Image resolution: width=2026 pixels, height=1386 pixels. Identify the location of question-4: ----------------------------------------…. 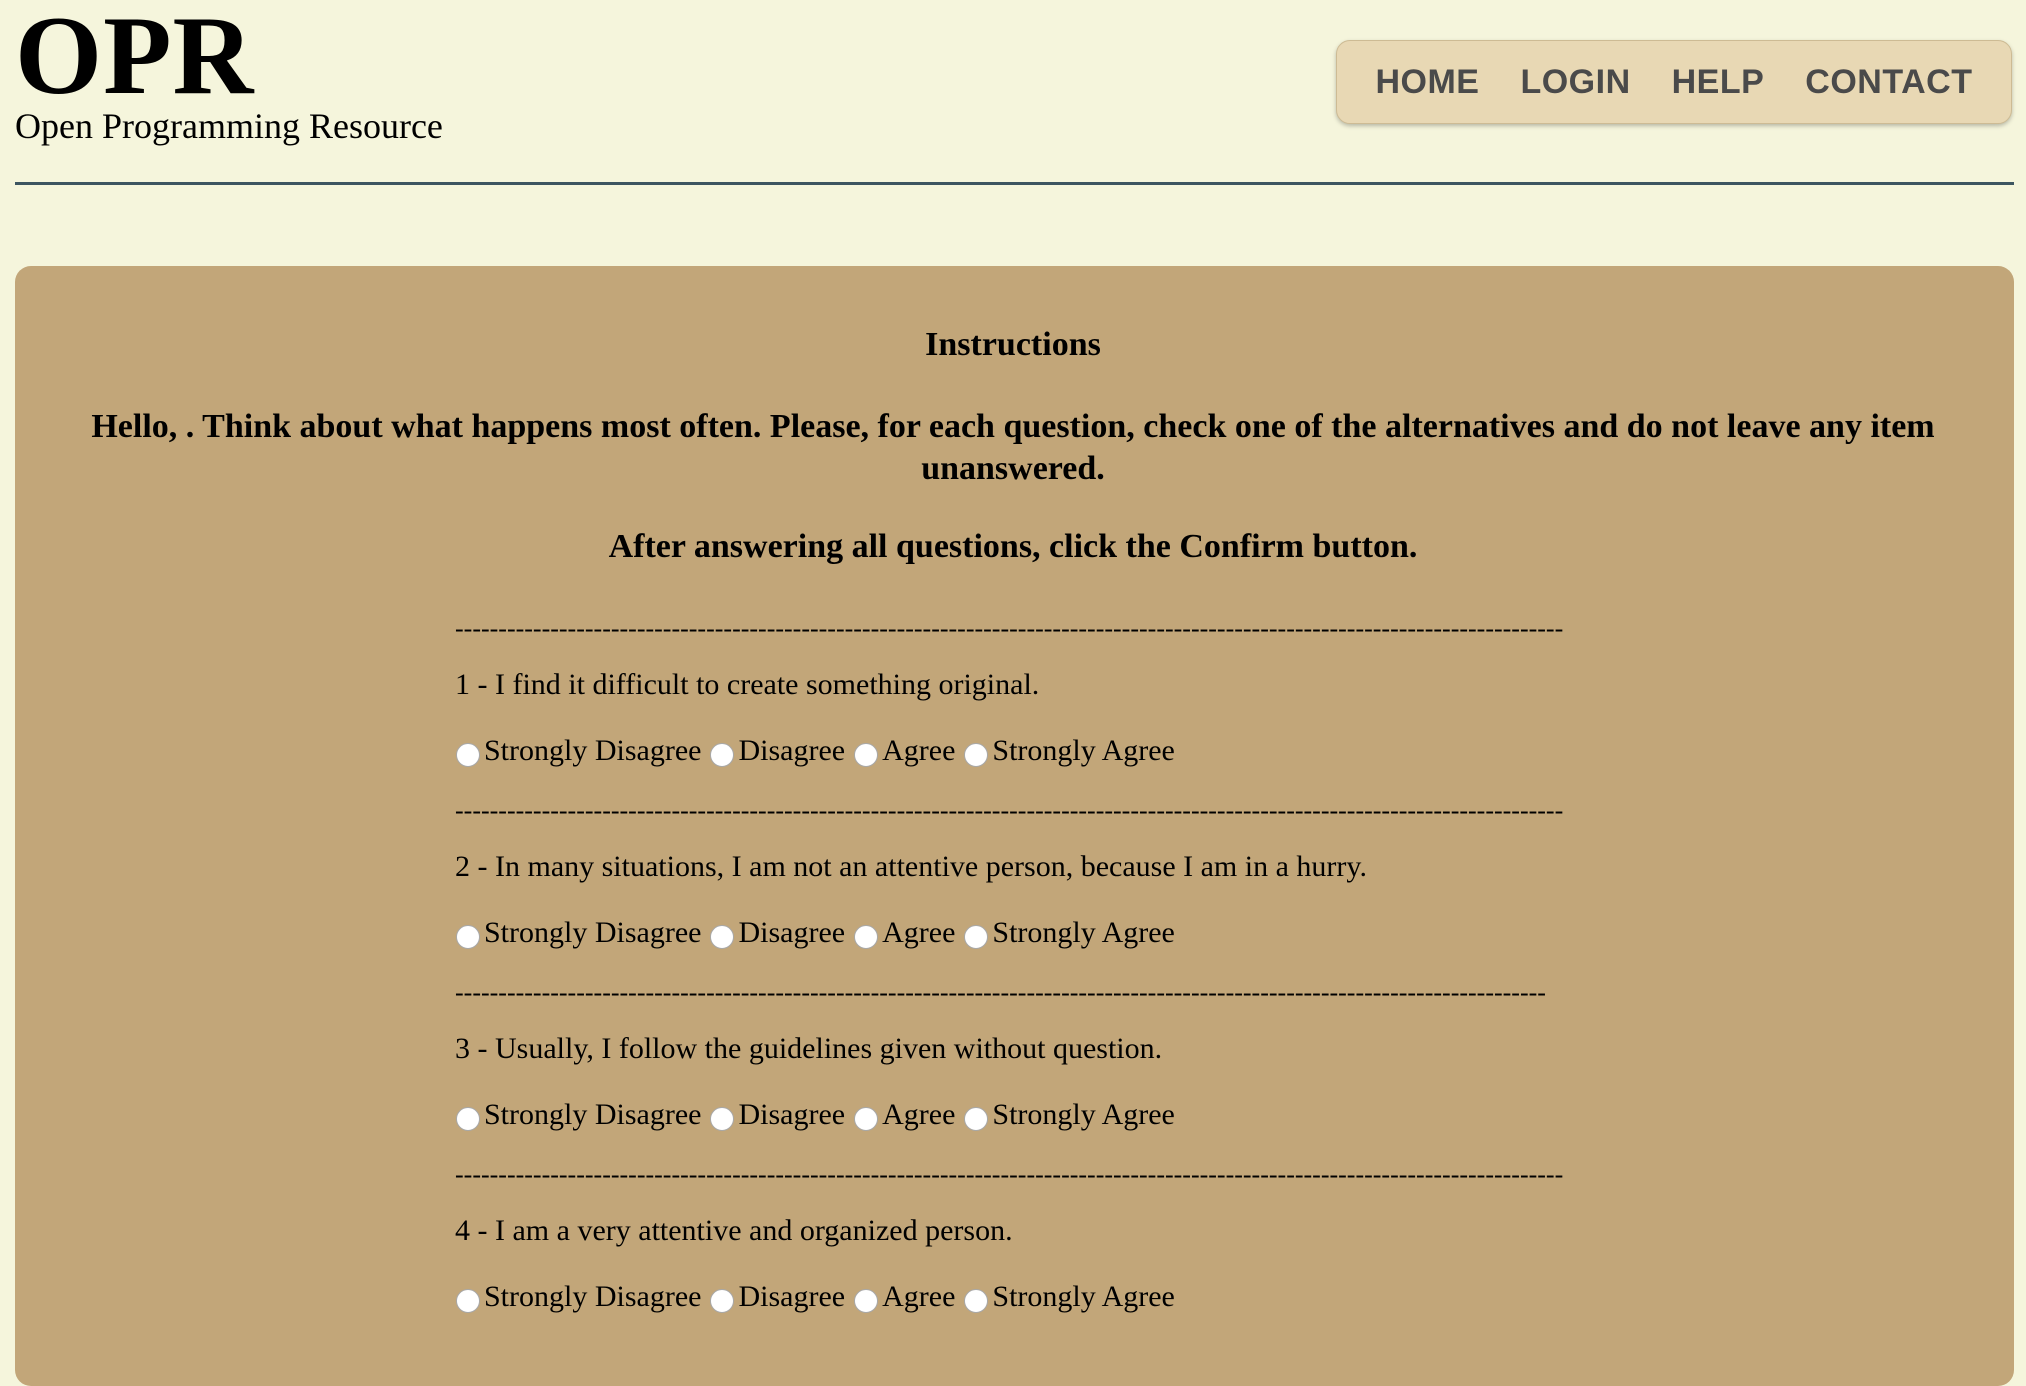
(1015, 1234).